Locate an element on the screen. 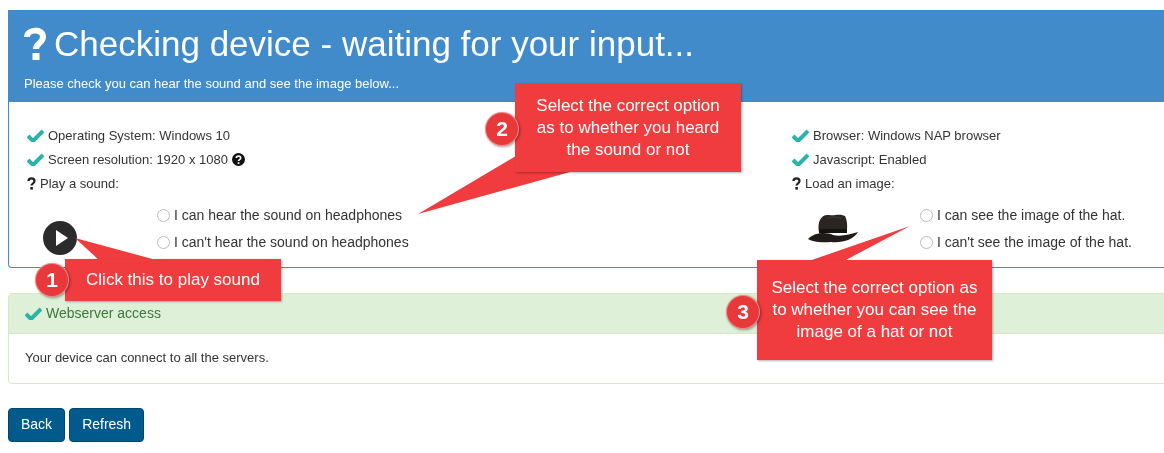 The height and width of the screenshot is (453, 1164). radio-label: I can't see the image of the hat. is located at coordinates (1034, 242).